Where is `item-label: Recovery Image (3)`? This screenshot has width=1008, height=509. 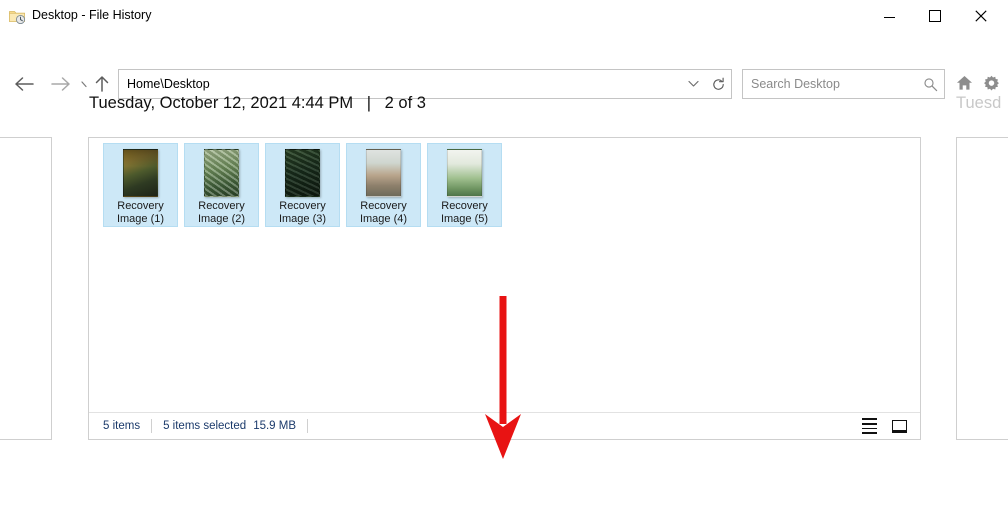
item-label: Recovery Image (3) is located at coordinates (302, 212).